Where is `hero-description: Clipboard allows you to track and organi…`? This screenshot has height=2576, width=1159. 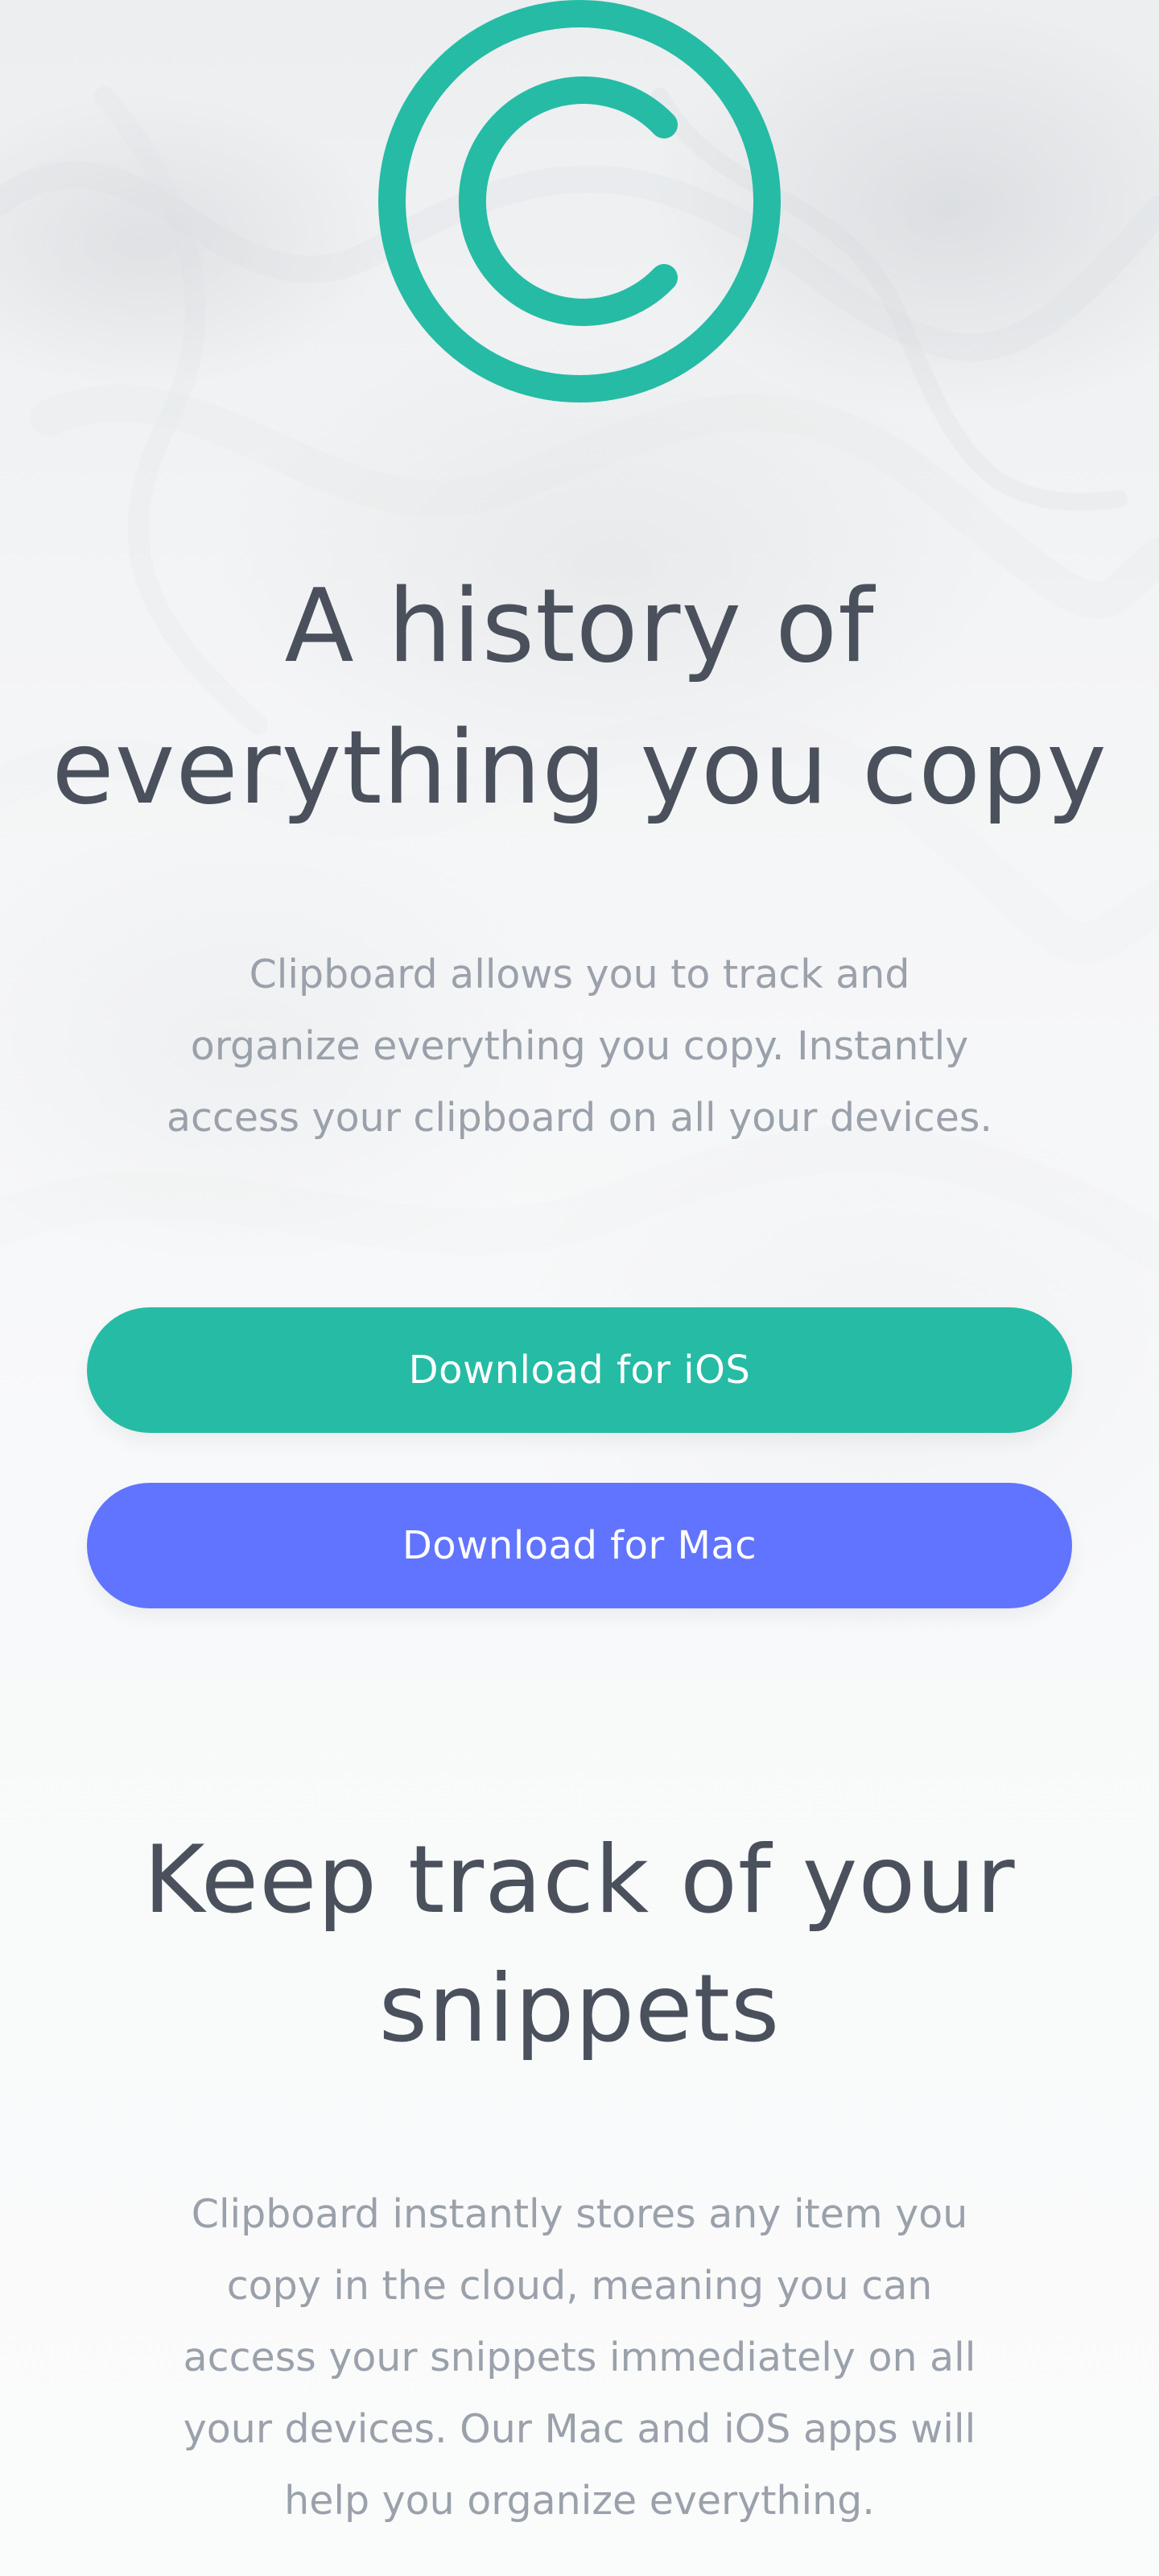 hero-description: Clipboard allows you to track and organi… is located at coordinates (579, 1046).